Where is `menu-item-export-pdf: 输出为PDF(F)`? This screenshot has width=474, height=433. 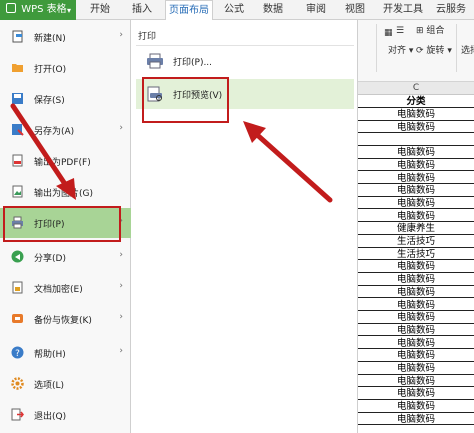
menu-item-export-pdf: 输出为PDF(F) is located at coordinates (65, 161).